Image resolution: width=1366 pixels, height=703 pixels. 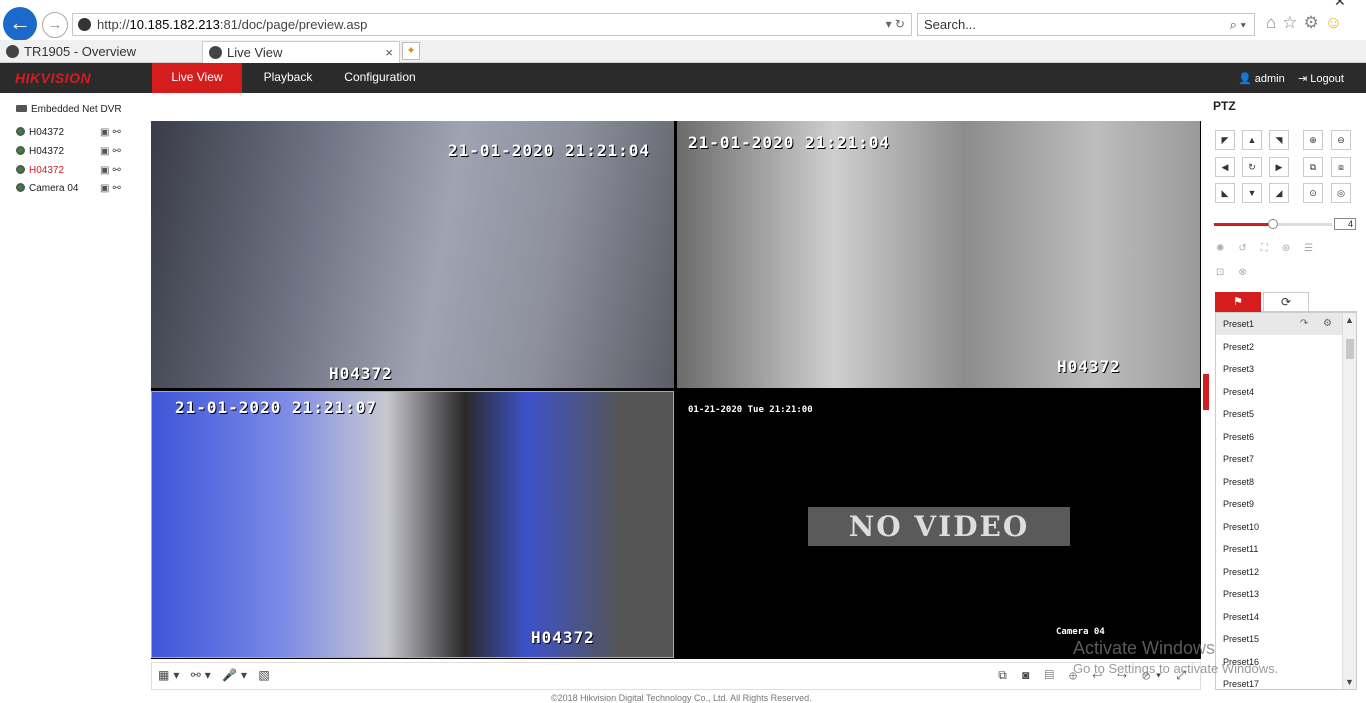 What do you see at coordinates (380, 78) in the screenshot?
I see `nav-configuration: Configuration` at bounding box center [380, 78].